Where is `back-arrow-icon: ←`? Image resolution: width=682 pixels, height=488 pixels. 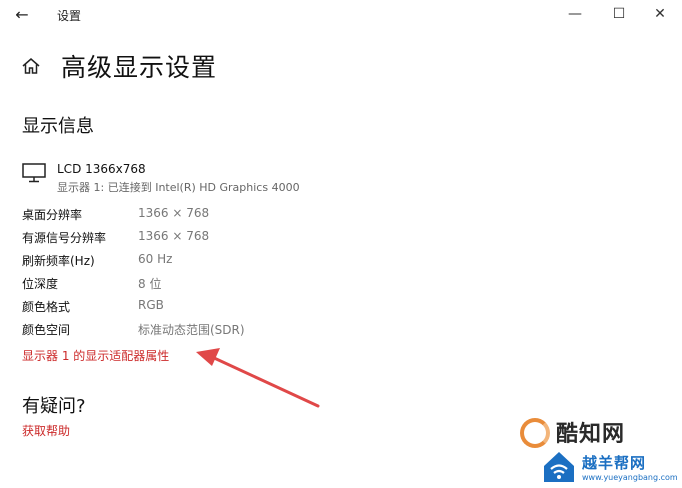 back-arrow-icon: ← is located at coordinates (22, 15).